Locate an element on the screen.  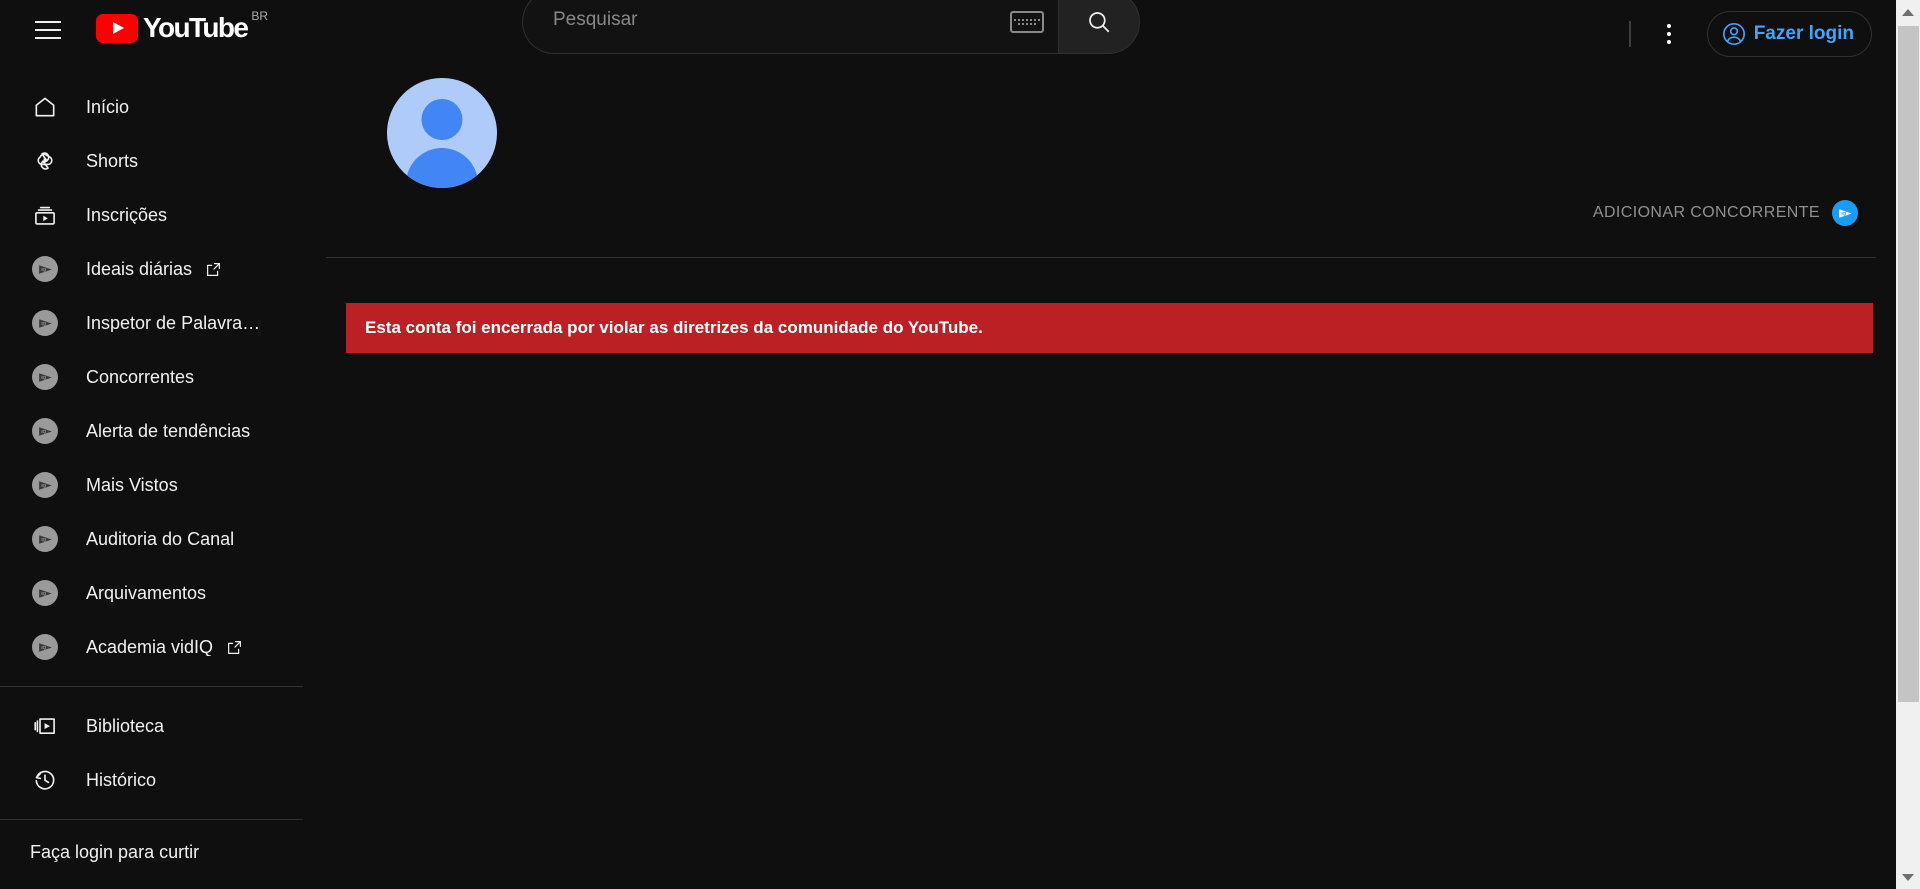
sidebar-item-ideais-diárias: IQ Ideais diárias is located at coordinates (152, 269).